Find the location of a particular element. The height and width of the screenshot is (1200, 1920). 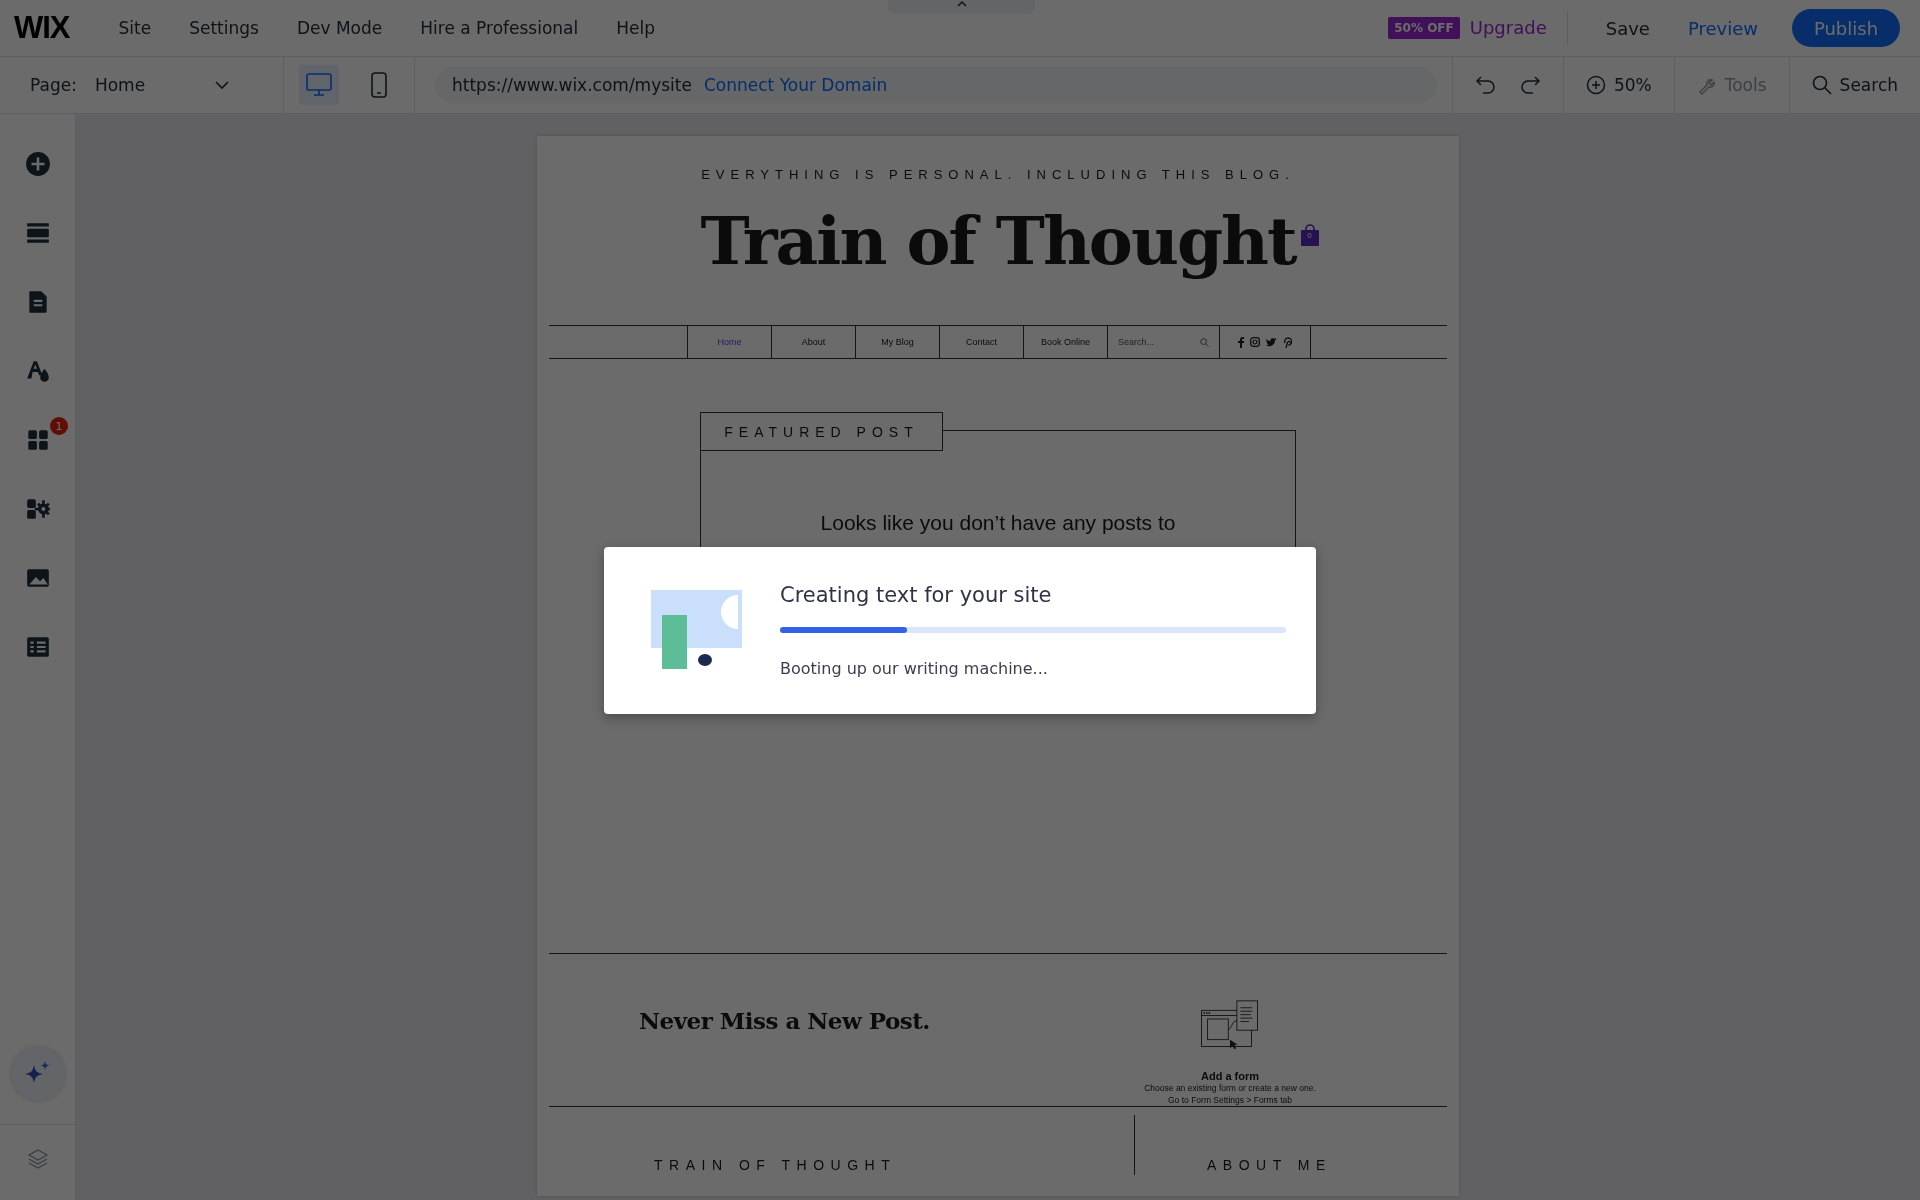

monitor-icon is located at coordinates (319, 85).